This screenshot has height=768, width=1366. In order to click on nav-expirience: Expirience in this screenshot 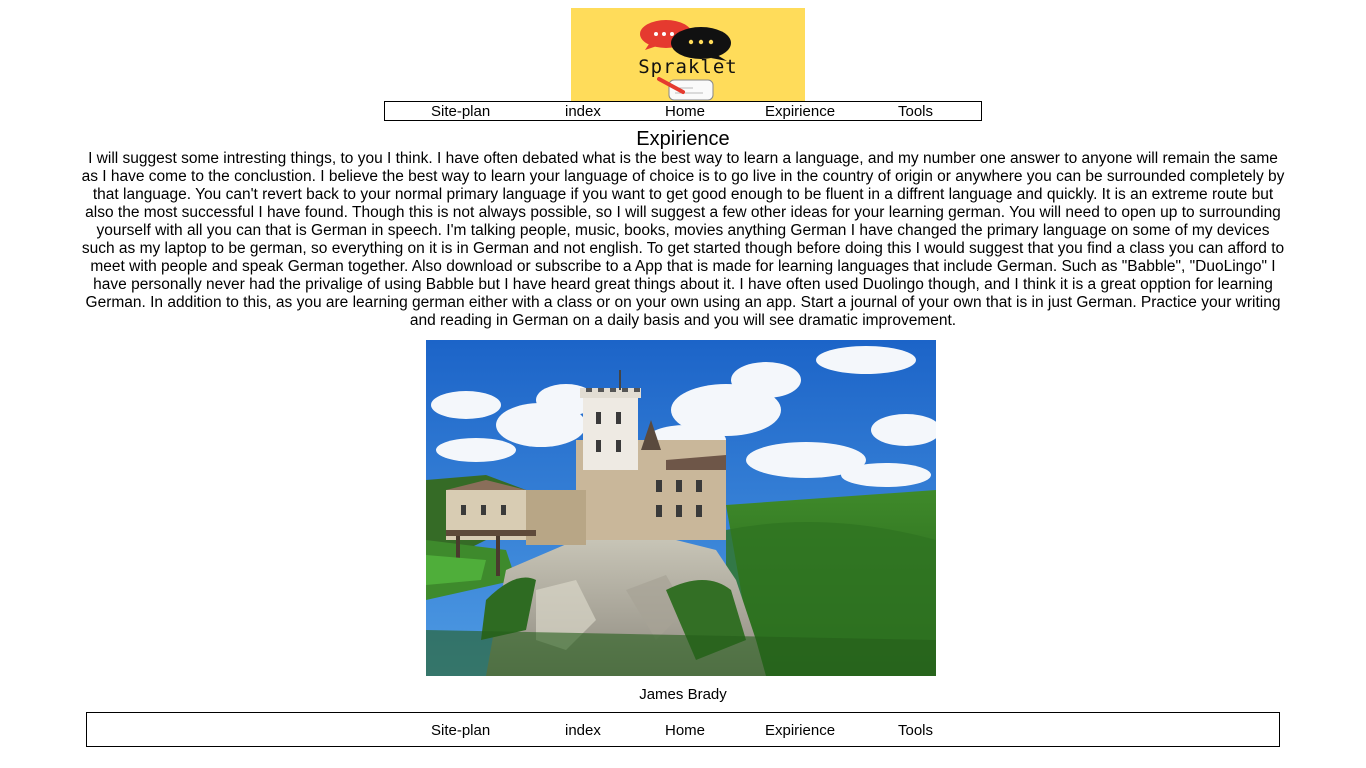, I will do `click(800, 111)`.